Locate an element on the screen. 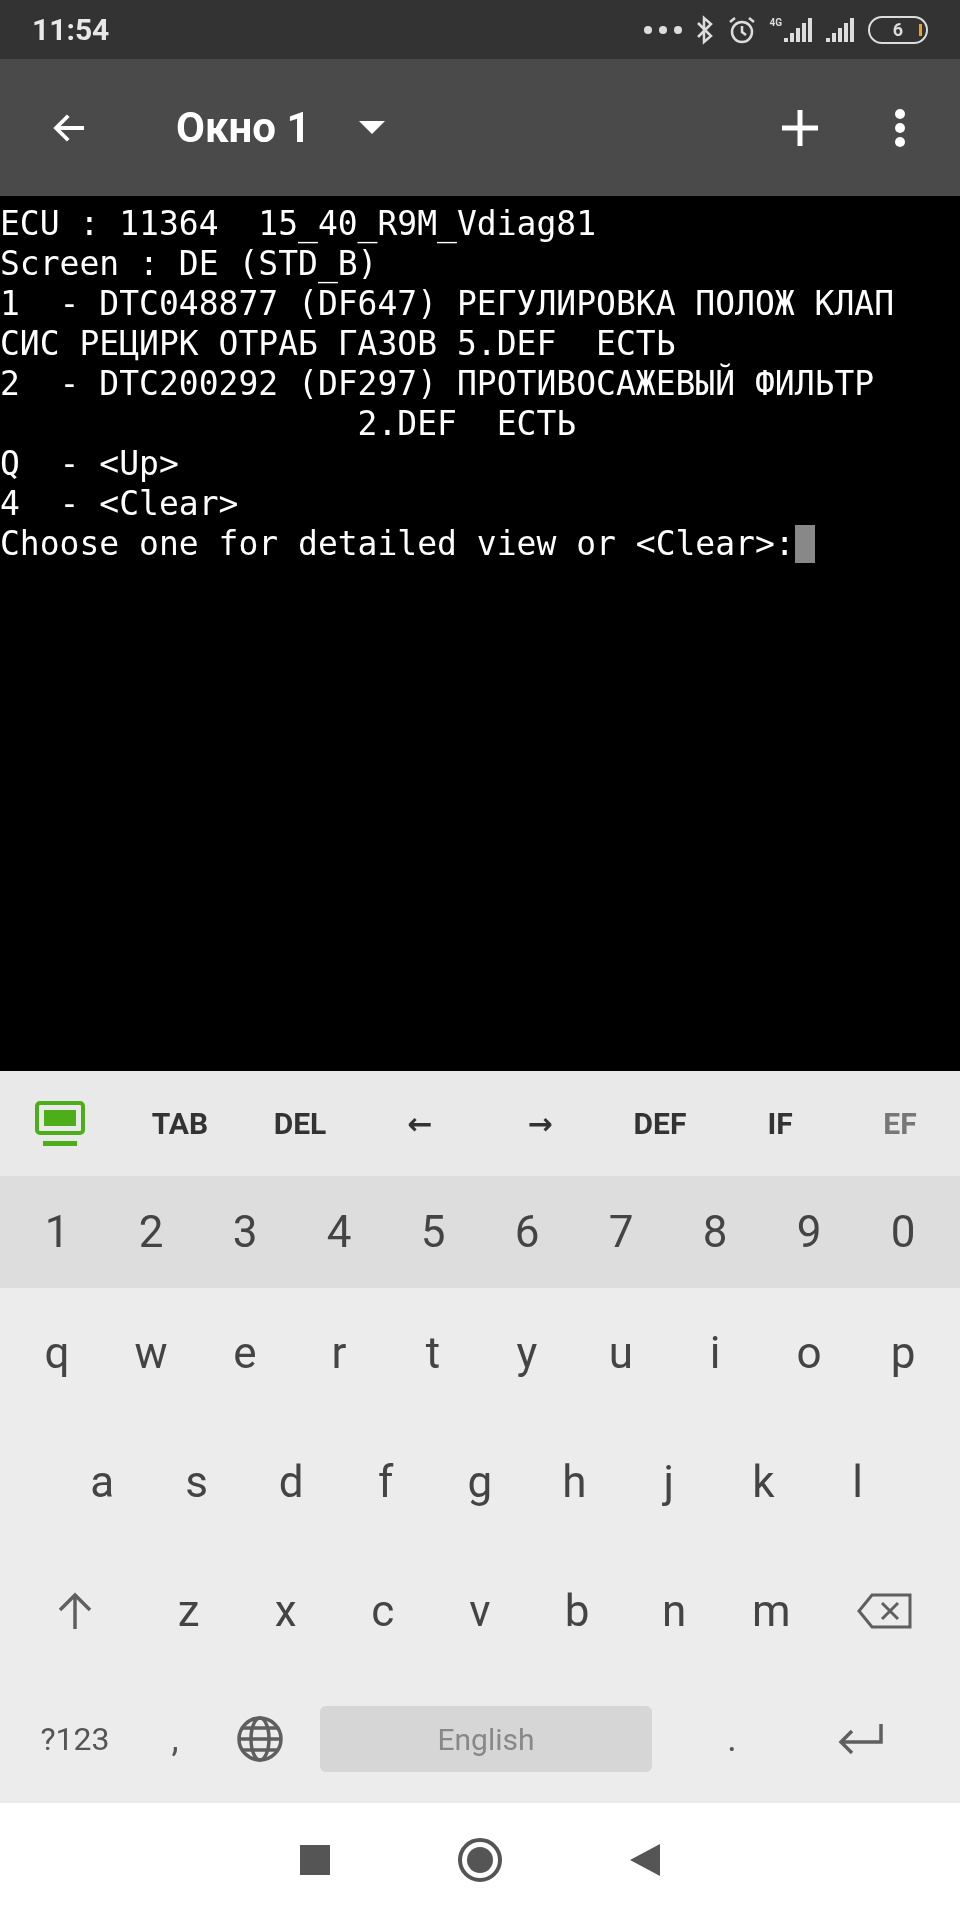 This screenshot has width=960, height=1920. key: i is located at coordinates (715, 1352).